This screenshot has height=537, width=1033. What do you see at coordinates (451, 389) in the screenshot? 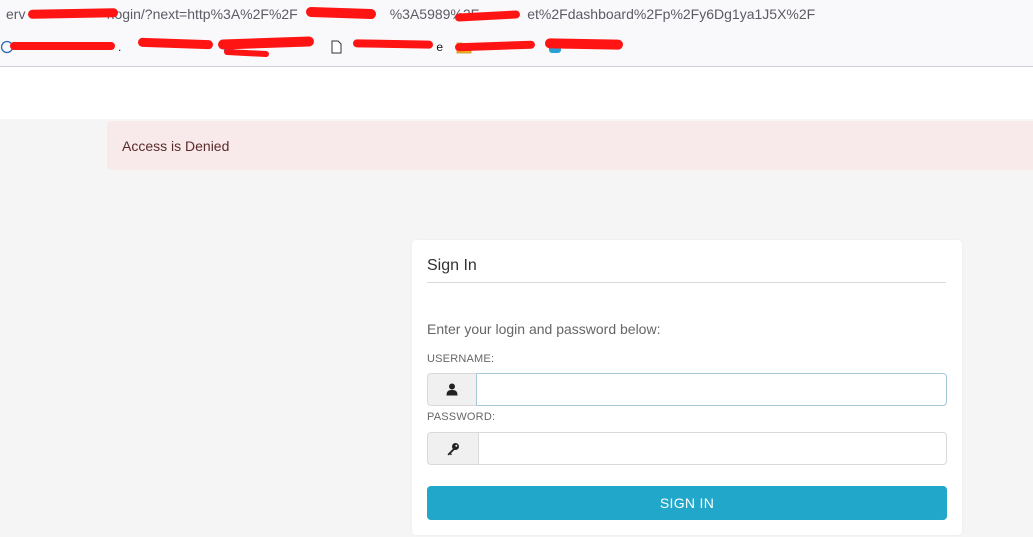
I see `user-icon` at bounding box center [451, 389].